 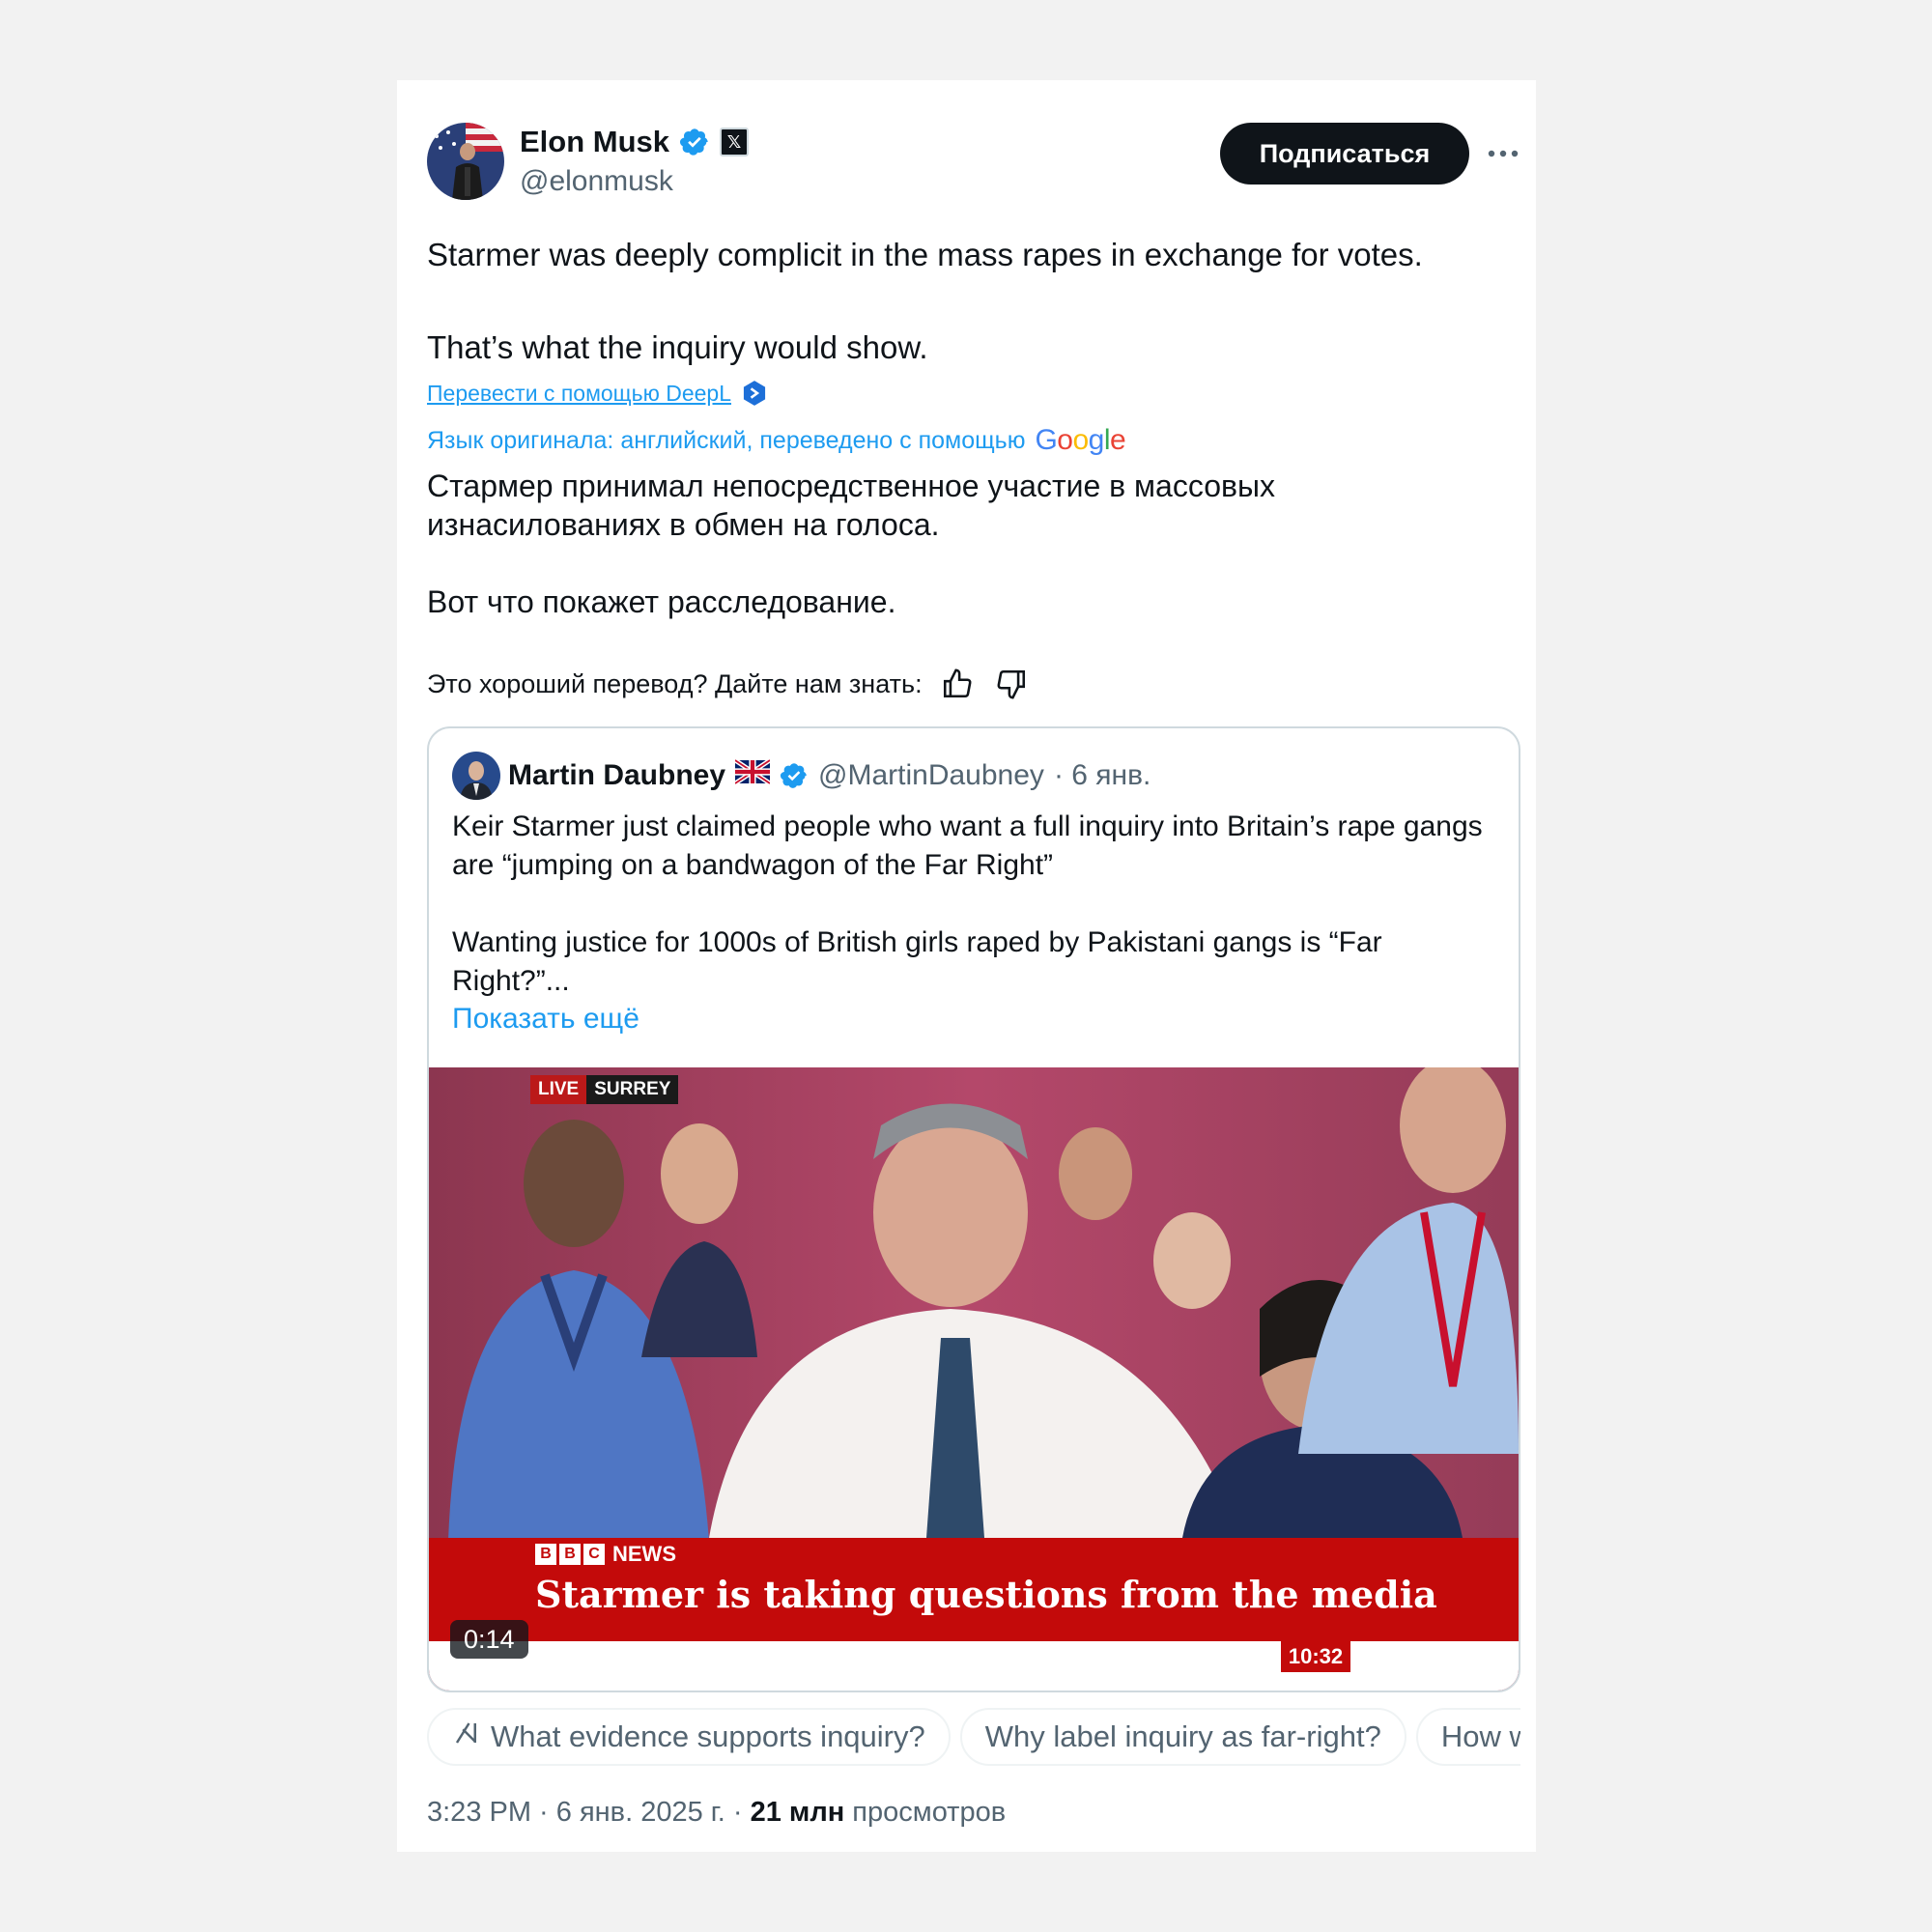 What do you see at coordinates (596, 181) in the screenshot?
I see `author-handle: @elonmusk` at bounding box center [596, 181].